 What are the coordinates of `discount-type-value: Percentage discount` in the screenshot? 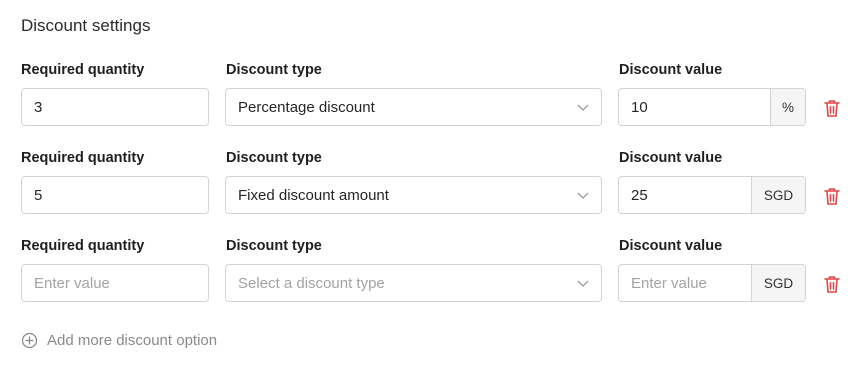 It's located at (306, 107).